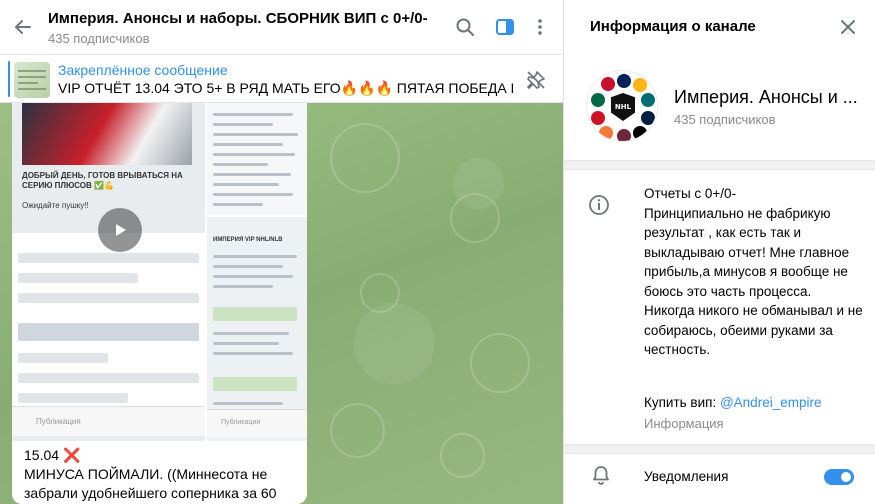 The width and height of the screenshot is (875, 504). I want to click on panel-title: Информация о канале, so click(673, 26).